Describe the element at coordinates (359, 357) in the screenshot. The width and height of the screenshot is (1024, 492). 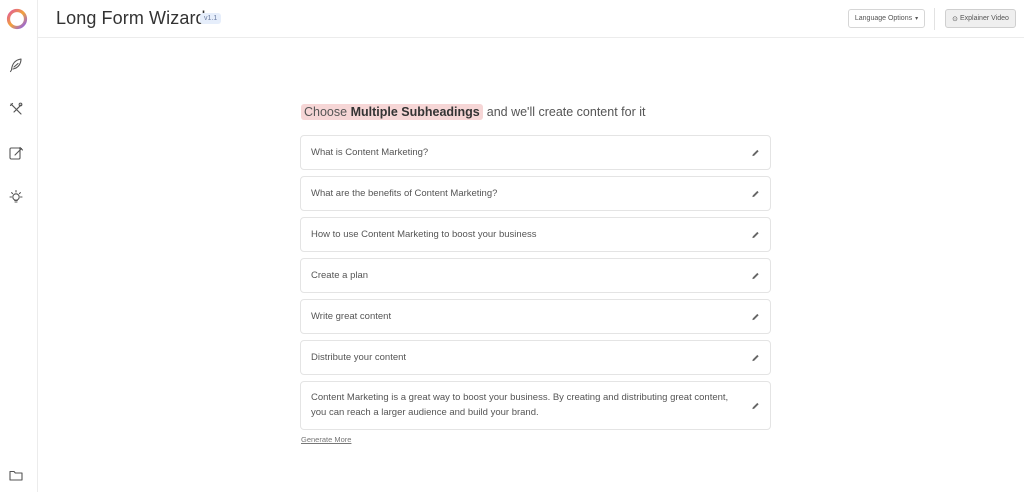
I see `subheading-text: Distribute your content` at that location.